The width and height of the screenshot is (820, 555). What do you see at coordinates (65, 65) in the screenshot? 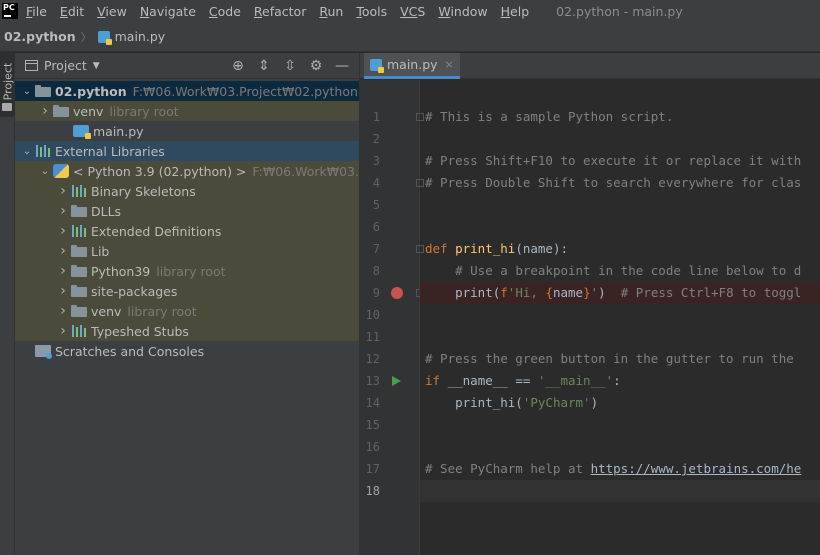
I see `project-view-selector: Project` at bounding box center [65, 65].